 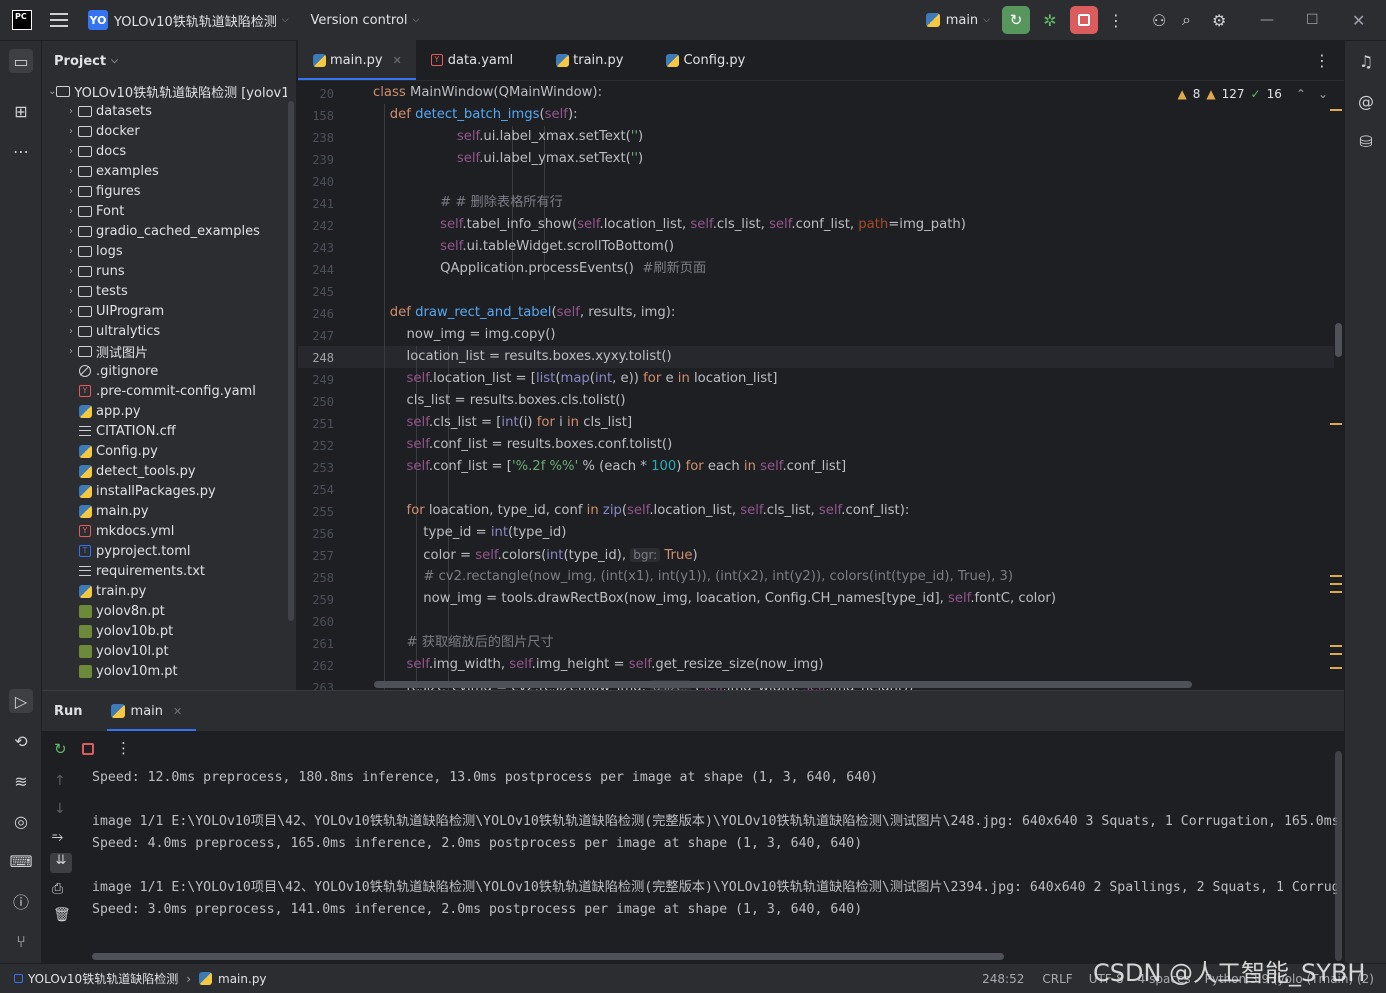 I want to click on arrow-up-icon: ↑, so click(x=60, y=781).